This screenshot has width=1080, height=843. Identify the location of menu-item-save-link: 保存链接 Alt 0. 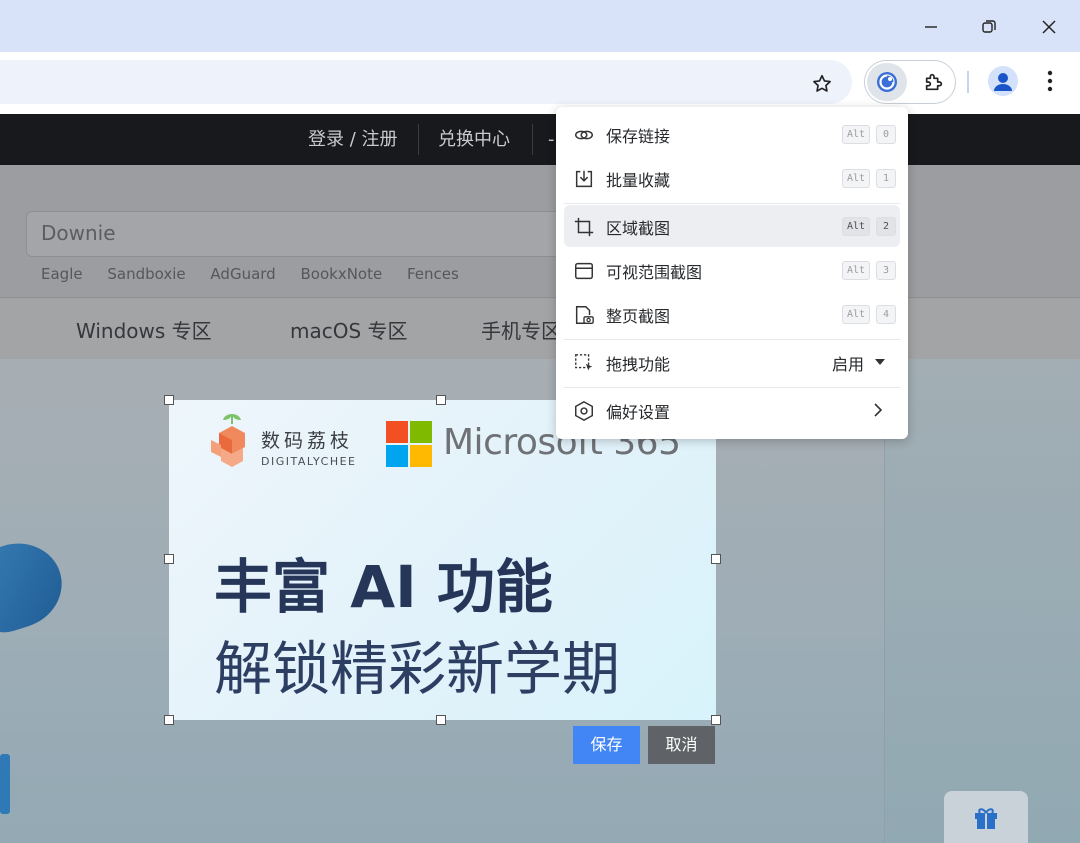
(732, 134).